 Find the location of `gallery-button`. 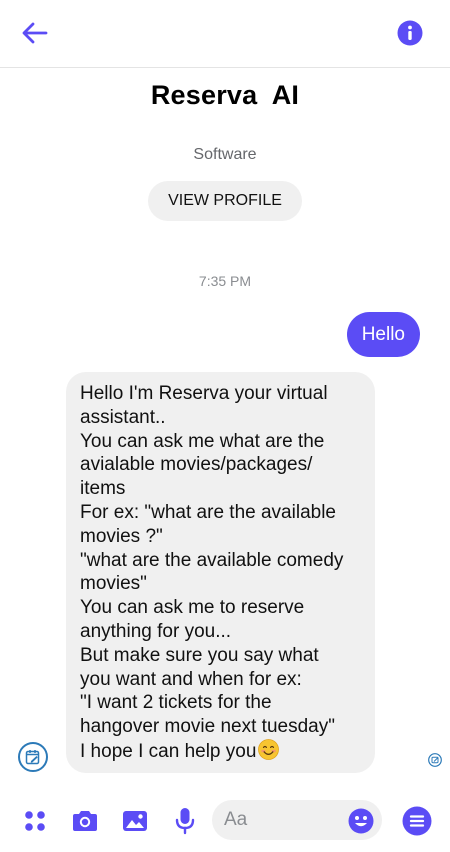

gallery-button is located at coordinates (135, 821).